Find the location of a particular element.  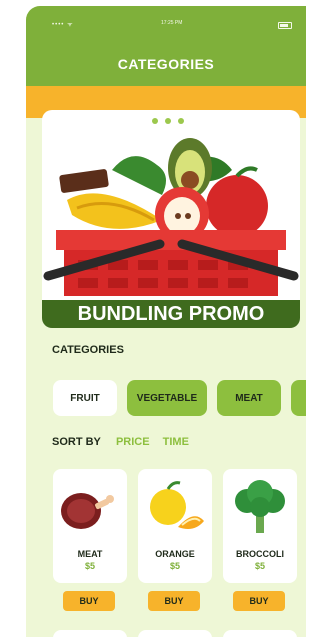

header: •••• ᯤ 17:25 PM CATEGORIES is located at coordinates (166, 46).